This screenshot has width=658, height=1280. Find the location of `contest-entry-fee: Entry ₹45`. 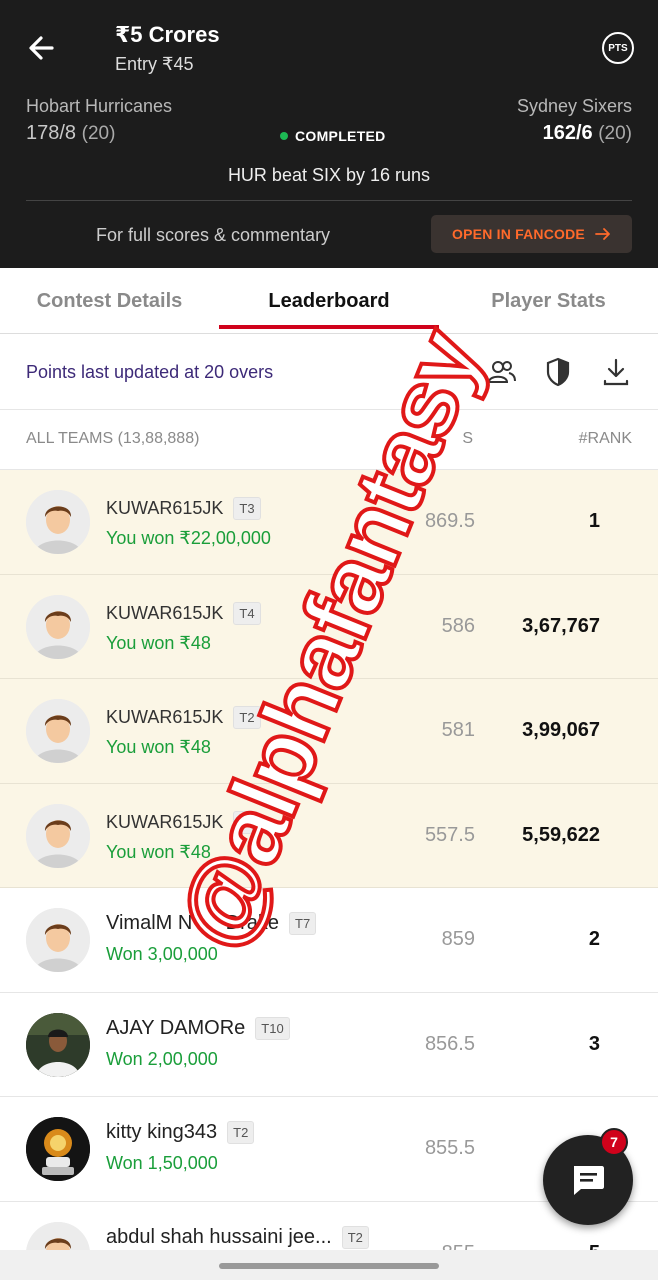

contest-entry-fee: Entry ₹45 is located at coordinates (154, 64).